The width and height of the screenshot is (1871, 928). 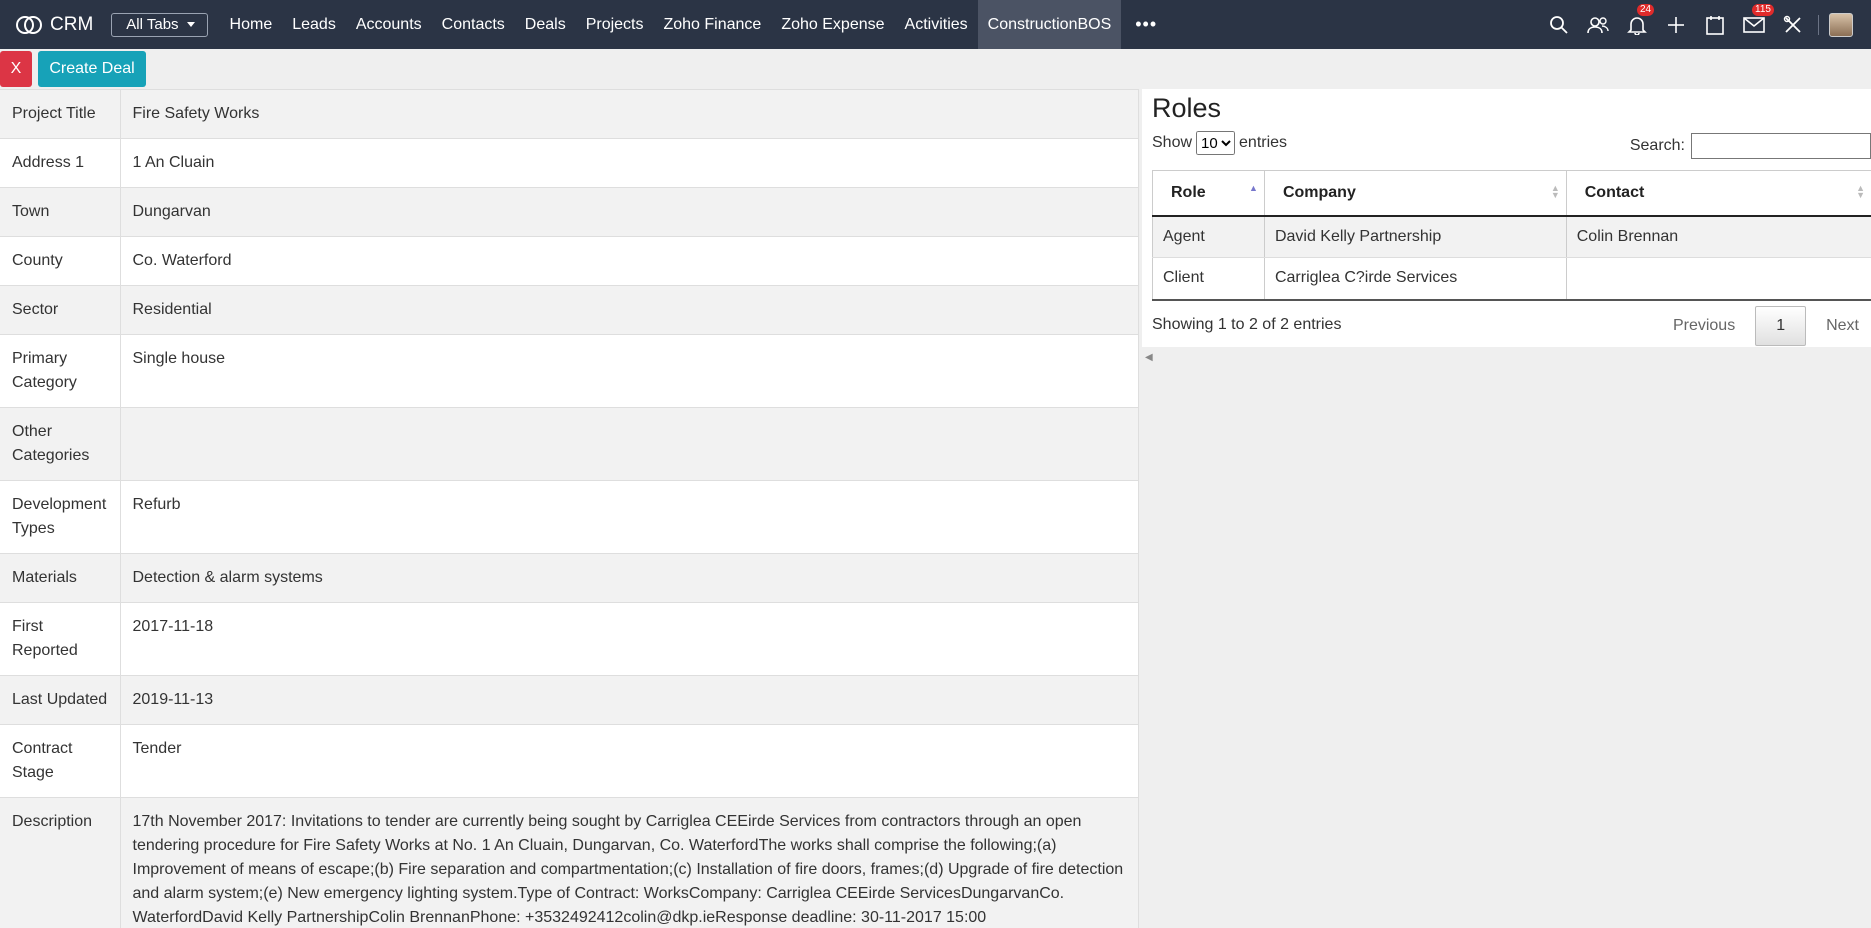 I want to click on page-length-select: 10, so click(x=1216, y=143).